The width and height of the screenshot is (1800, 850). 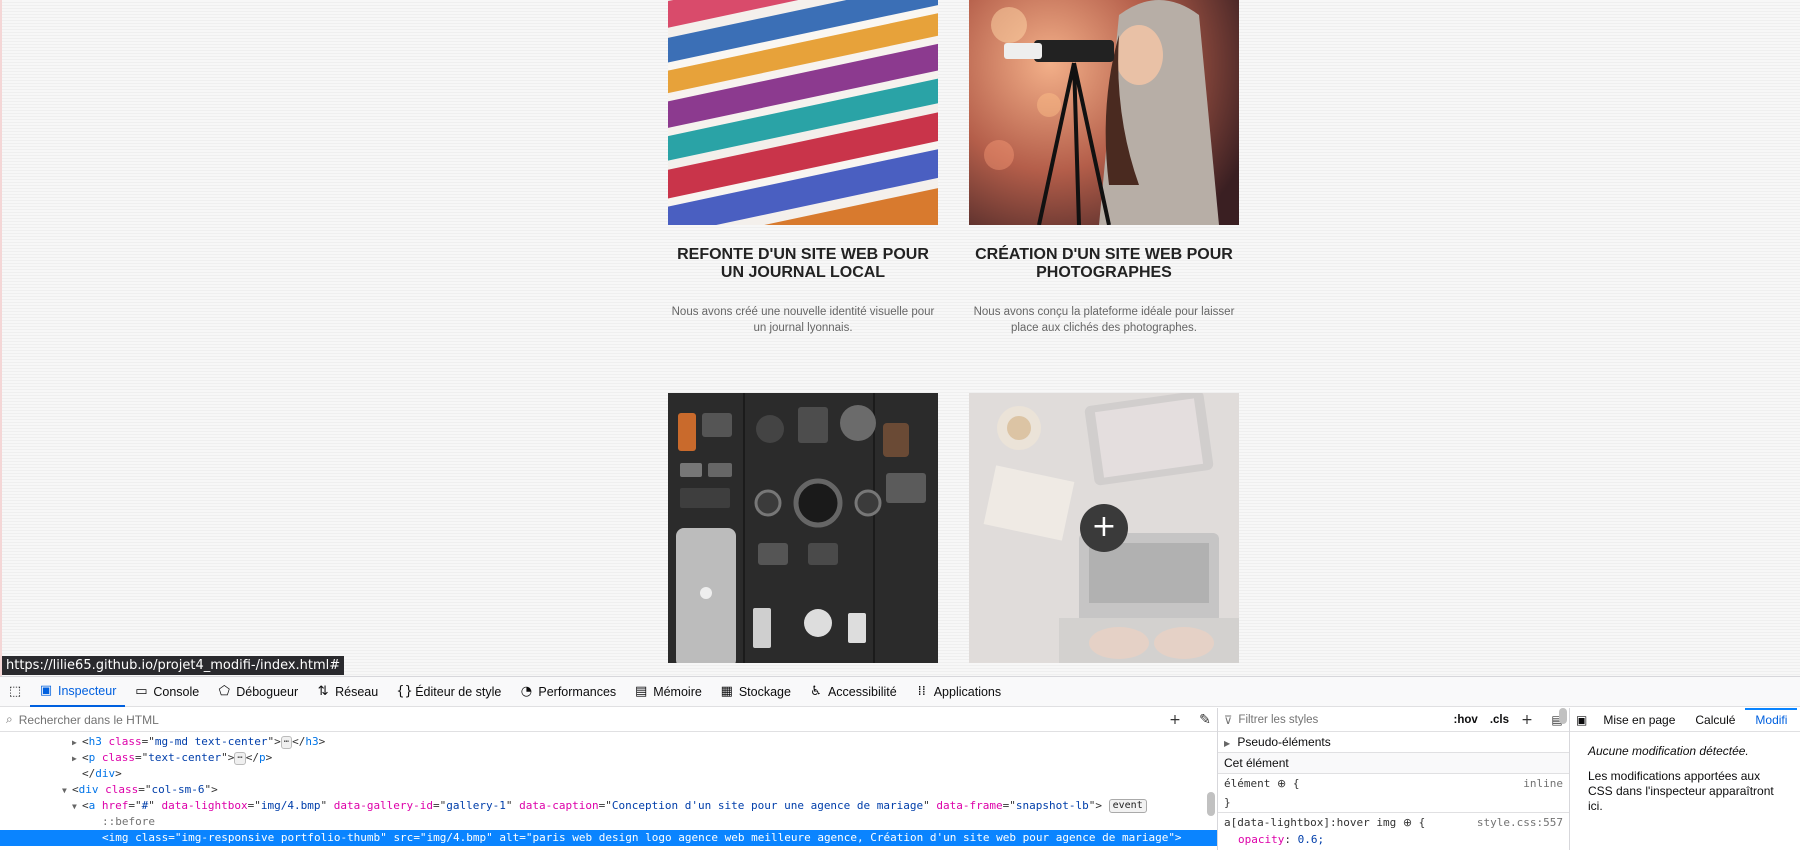 What do you see at coordinates (726, 691) in the screenshot?
I see `storage-icon: ▦` at bounding box center [726, 691].